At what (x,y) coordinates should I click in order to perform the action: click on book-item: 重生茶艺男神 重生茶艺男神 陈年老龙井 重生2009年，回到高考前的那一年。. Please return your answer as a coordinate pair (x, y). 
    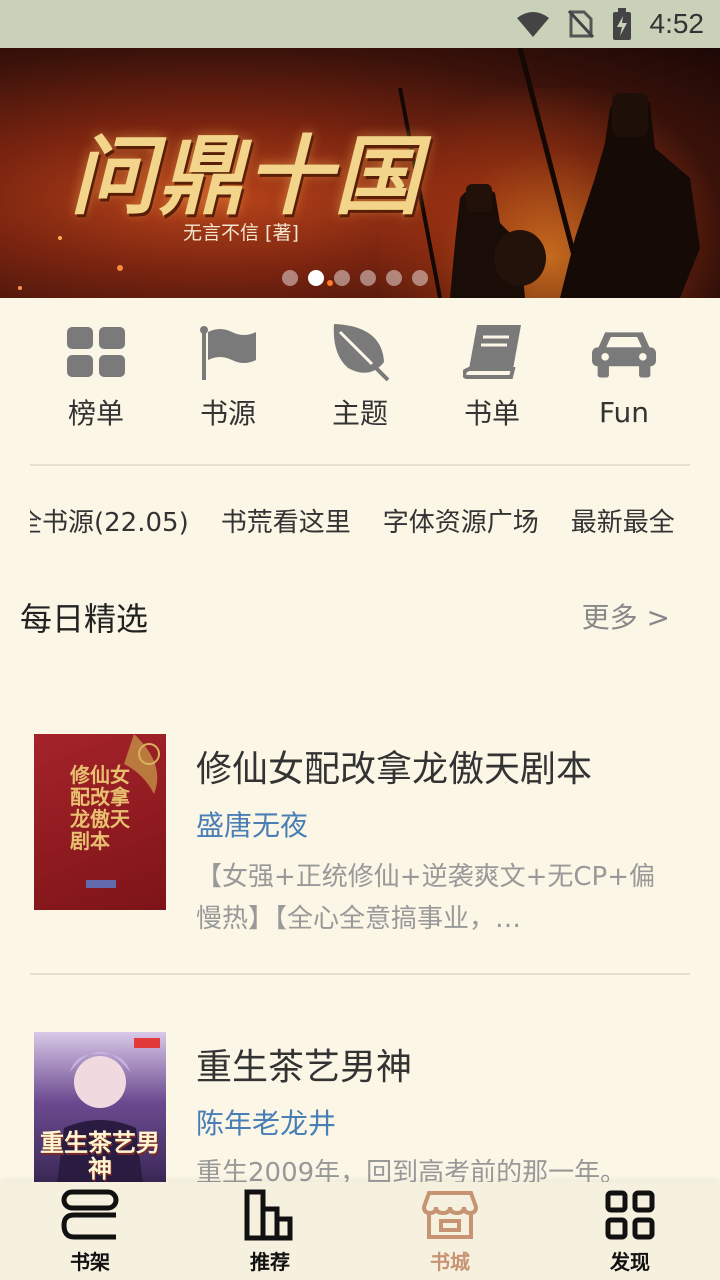
    Looking at the image, I should click on (362, 1107).